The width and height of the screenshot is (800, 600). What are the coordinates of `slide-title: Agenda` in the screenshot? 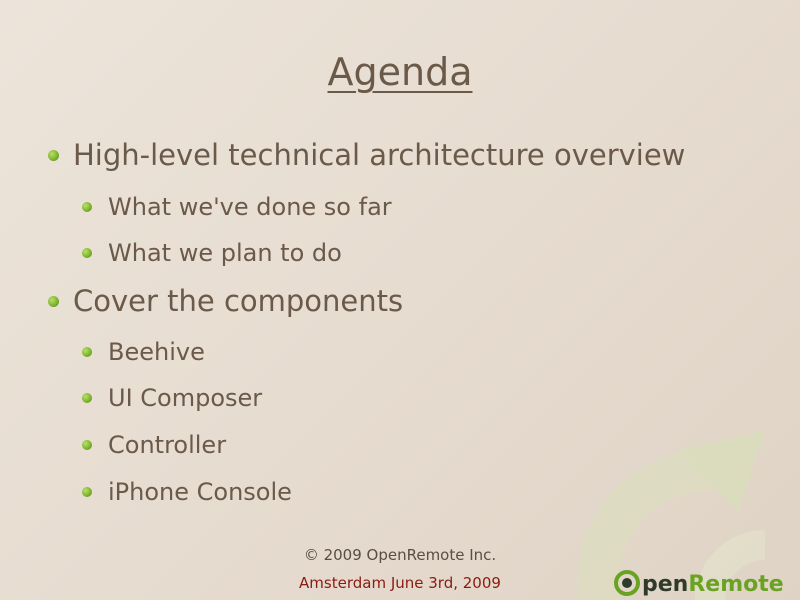 It's located at (400, 72).